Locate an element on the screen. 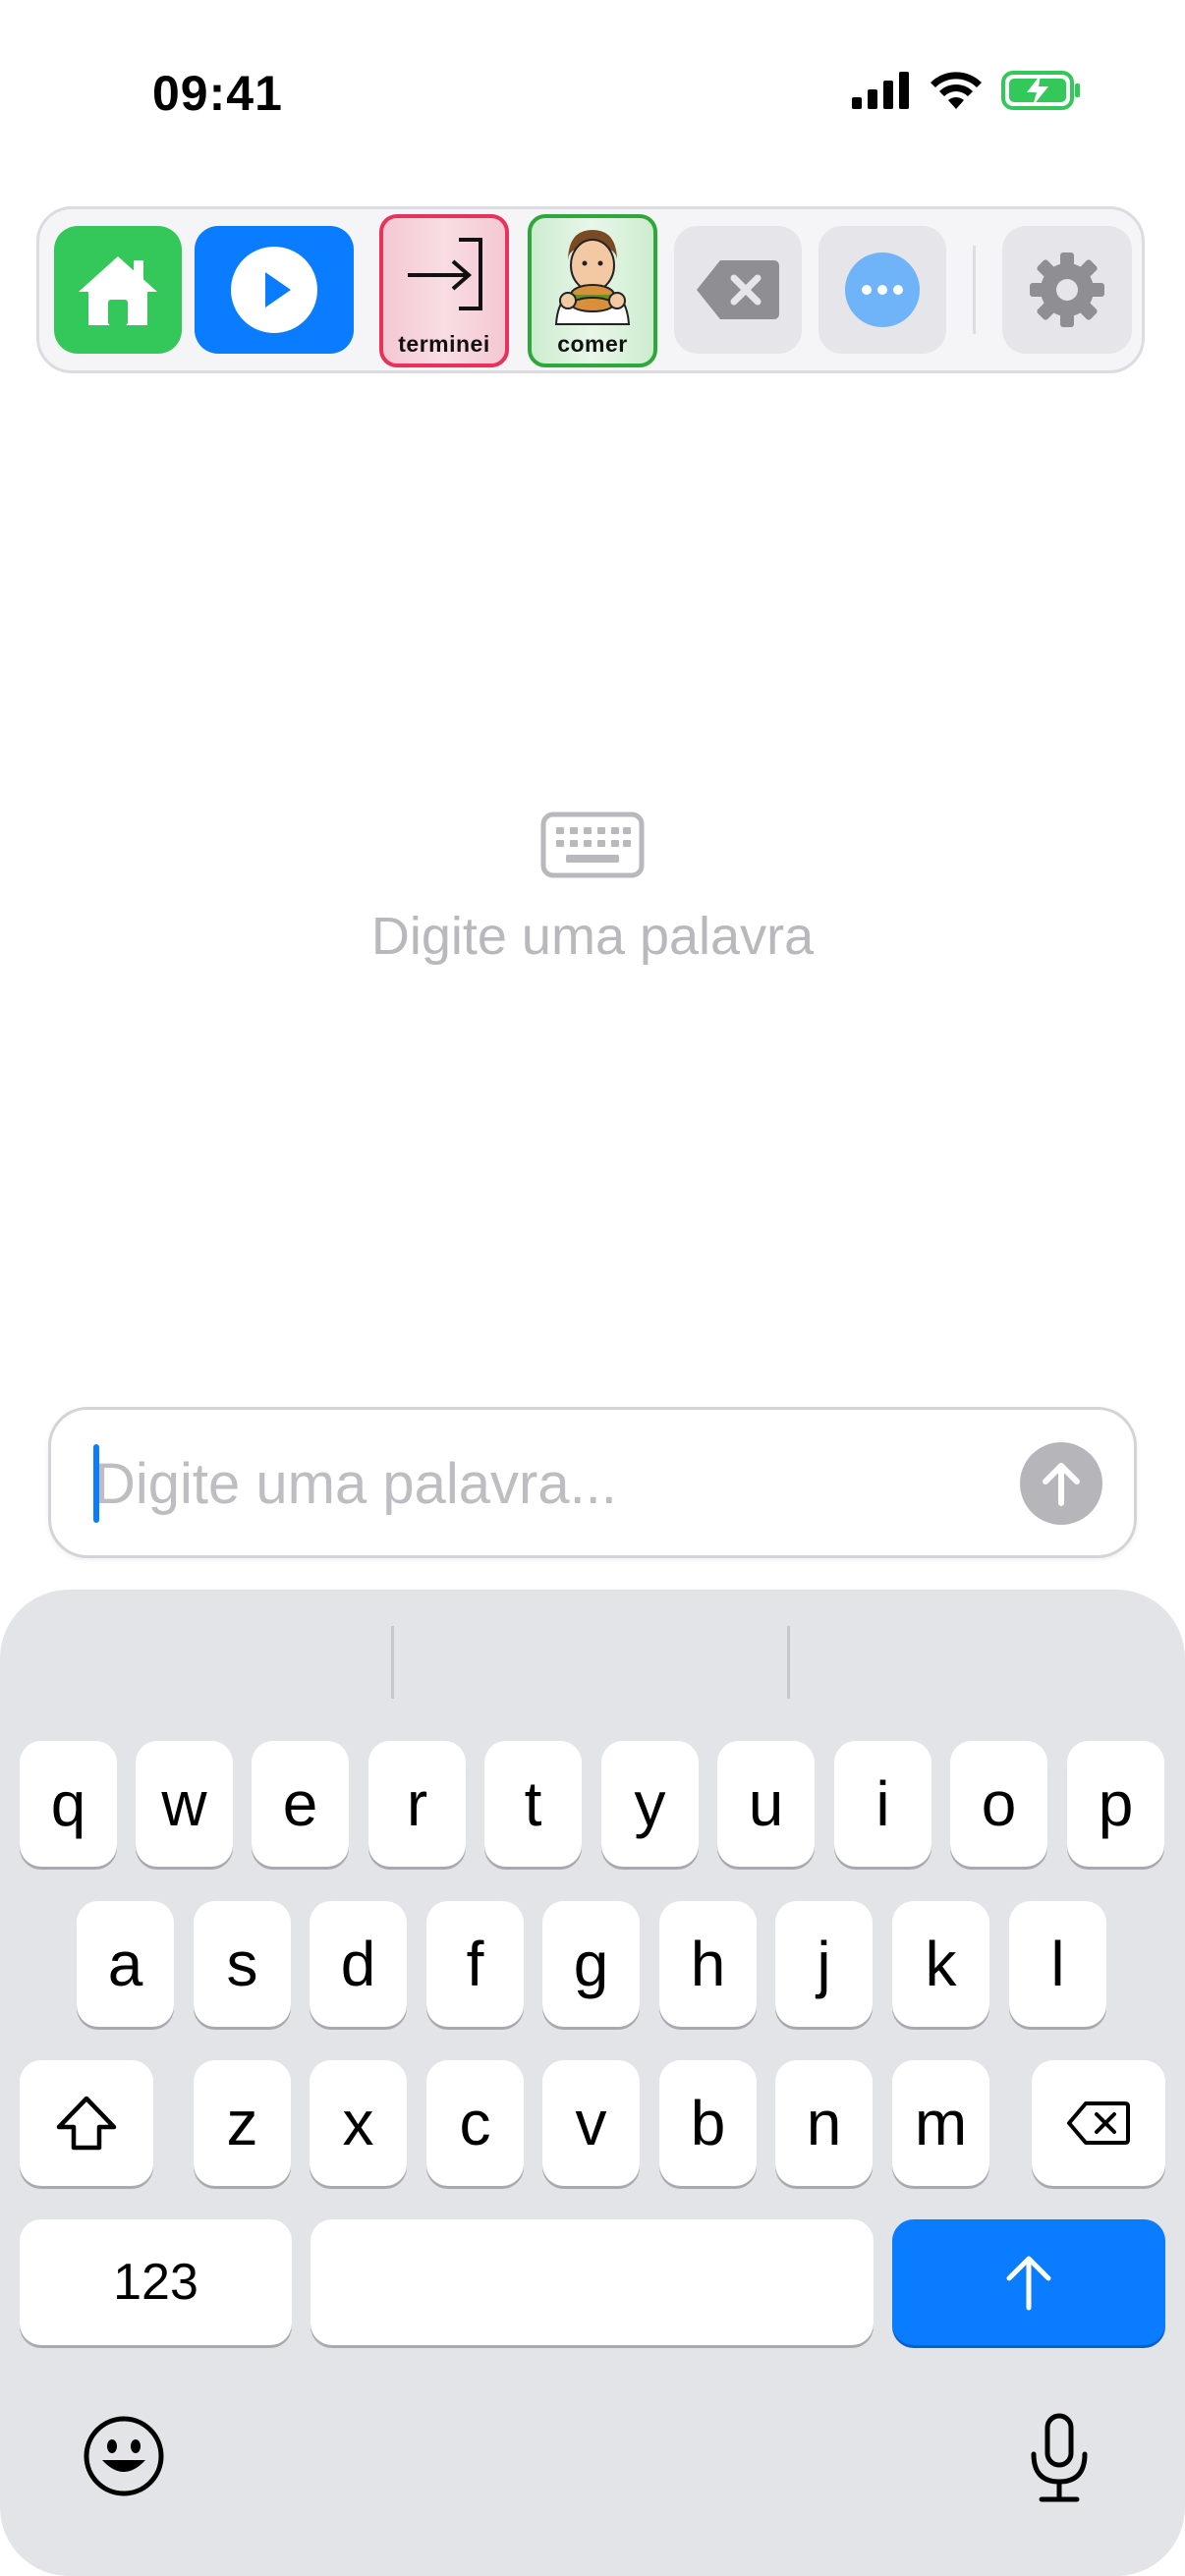 The height and width of the screenshot is (2576, 1185). key-a: a is located at coordinates (126, 1964).